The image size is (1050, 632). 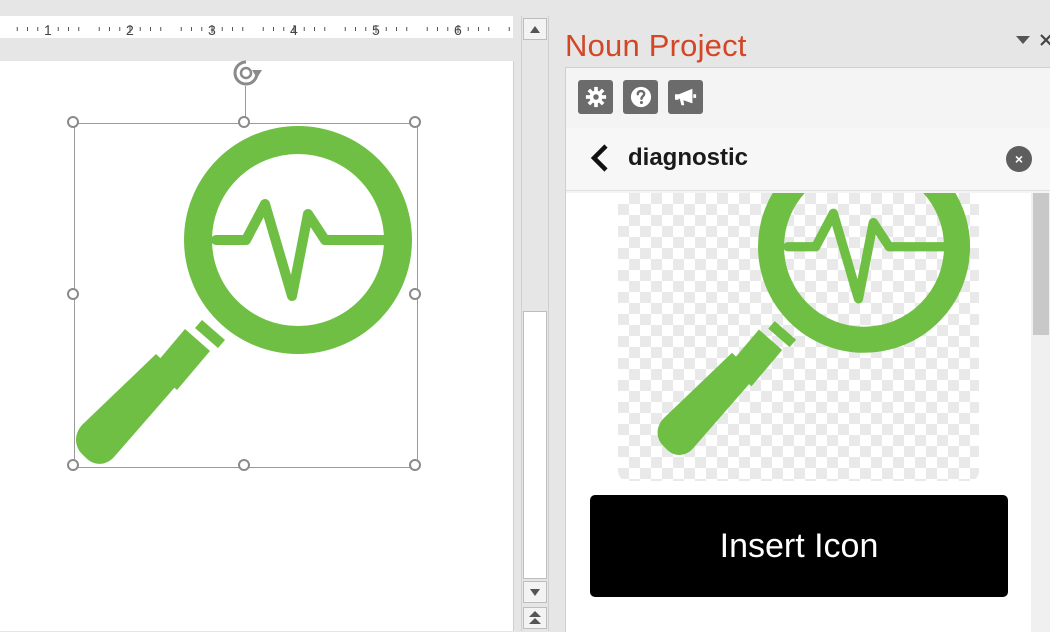 What do you see at coordinates (799, 546) in the screenshot?
I see `insert-icon-button: Insert Icon` at bounding box center [799, 546].